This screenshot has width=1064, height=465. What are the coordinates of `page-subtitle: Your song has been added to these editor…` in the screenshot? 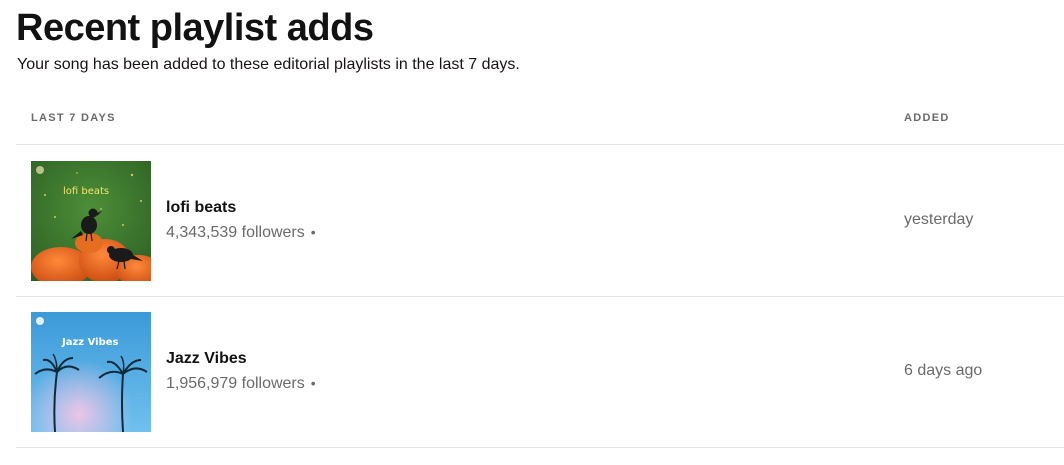 It's located at (268, 64).